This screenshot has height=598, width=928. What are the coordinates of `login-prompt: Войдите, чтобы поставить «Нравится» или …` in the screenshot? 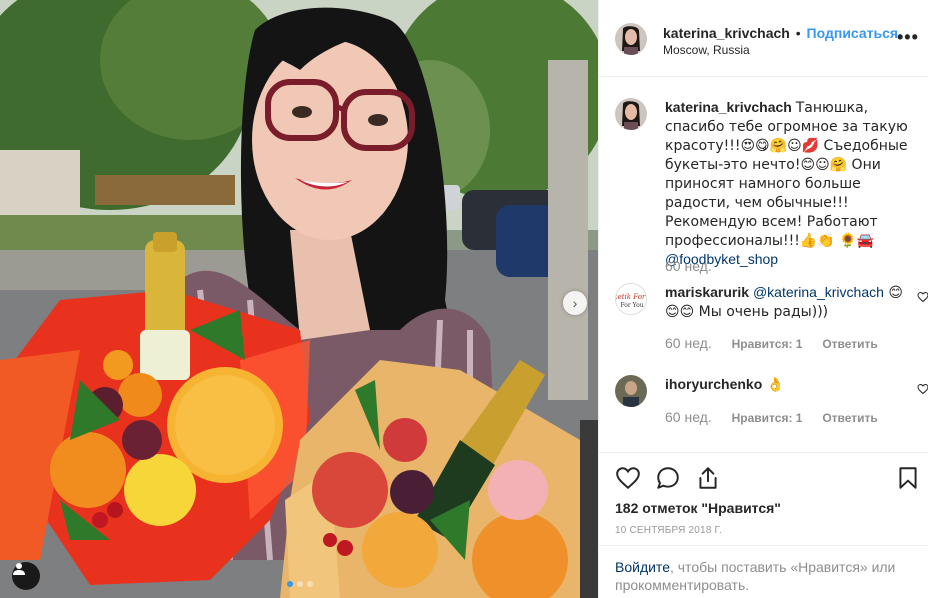 It's located at (763, 571).